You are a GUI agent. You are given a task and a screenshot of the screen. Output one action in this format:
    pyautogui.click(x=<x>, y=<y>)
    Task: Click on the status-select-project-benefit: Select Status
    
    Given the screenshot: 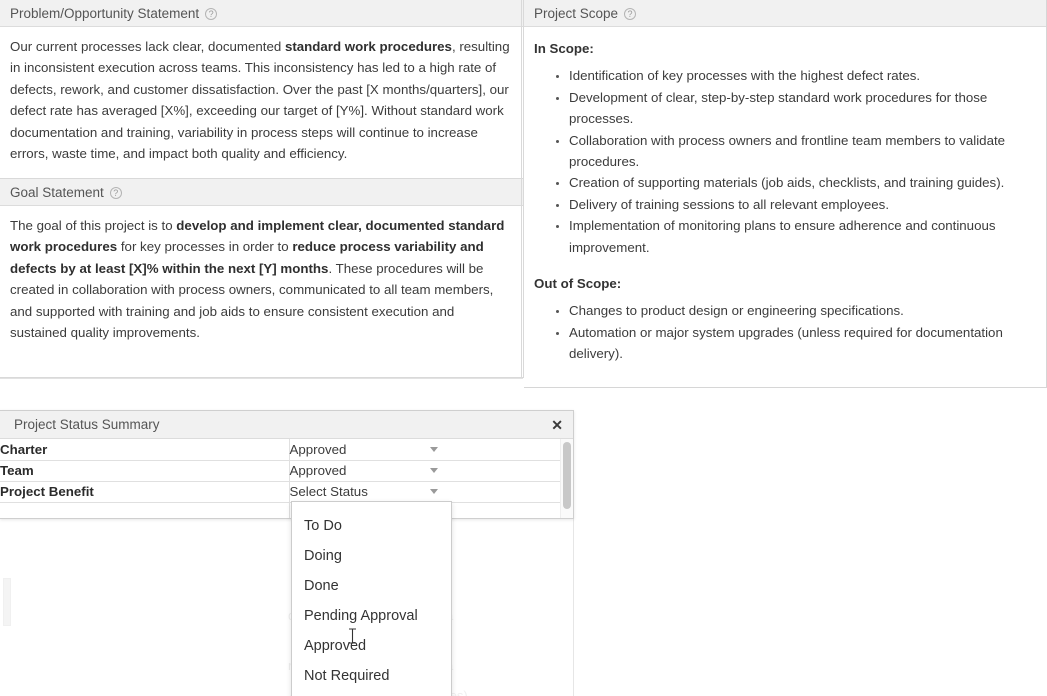 What is the action you would take?
    pyautogui.click(x=366, y=492)
    